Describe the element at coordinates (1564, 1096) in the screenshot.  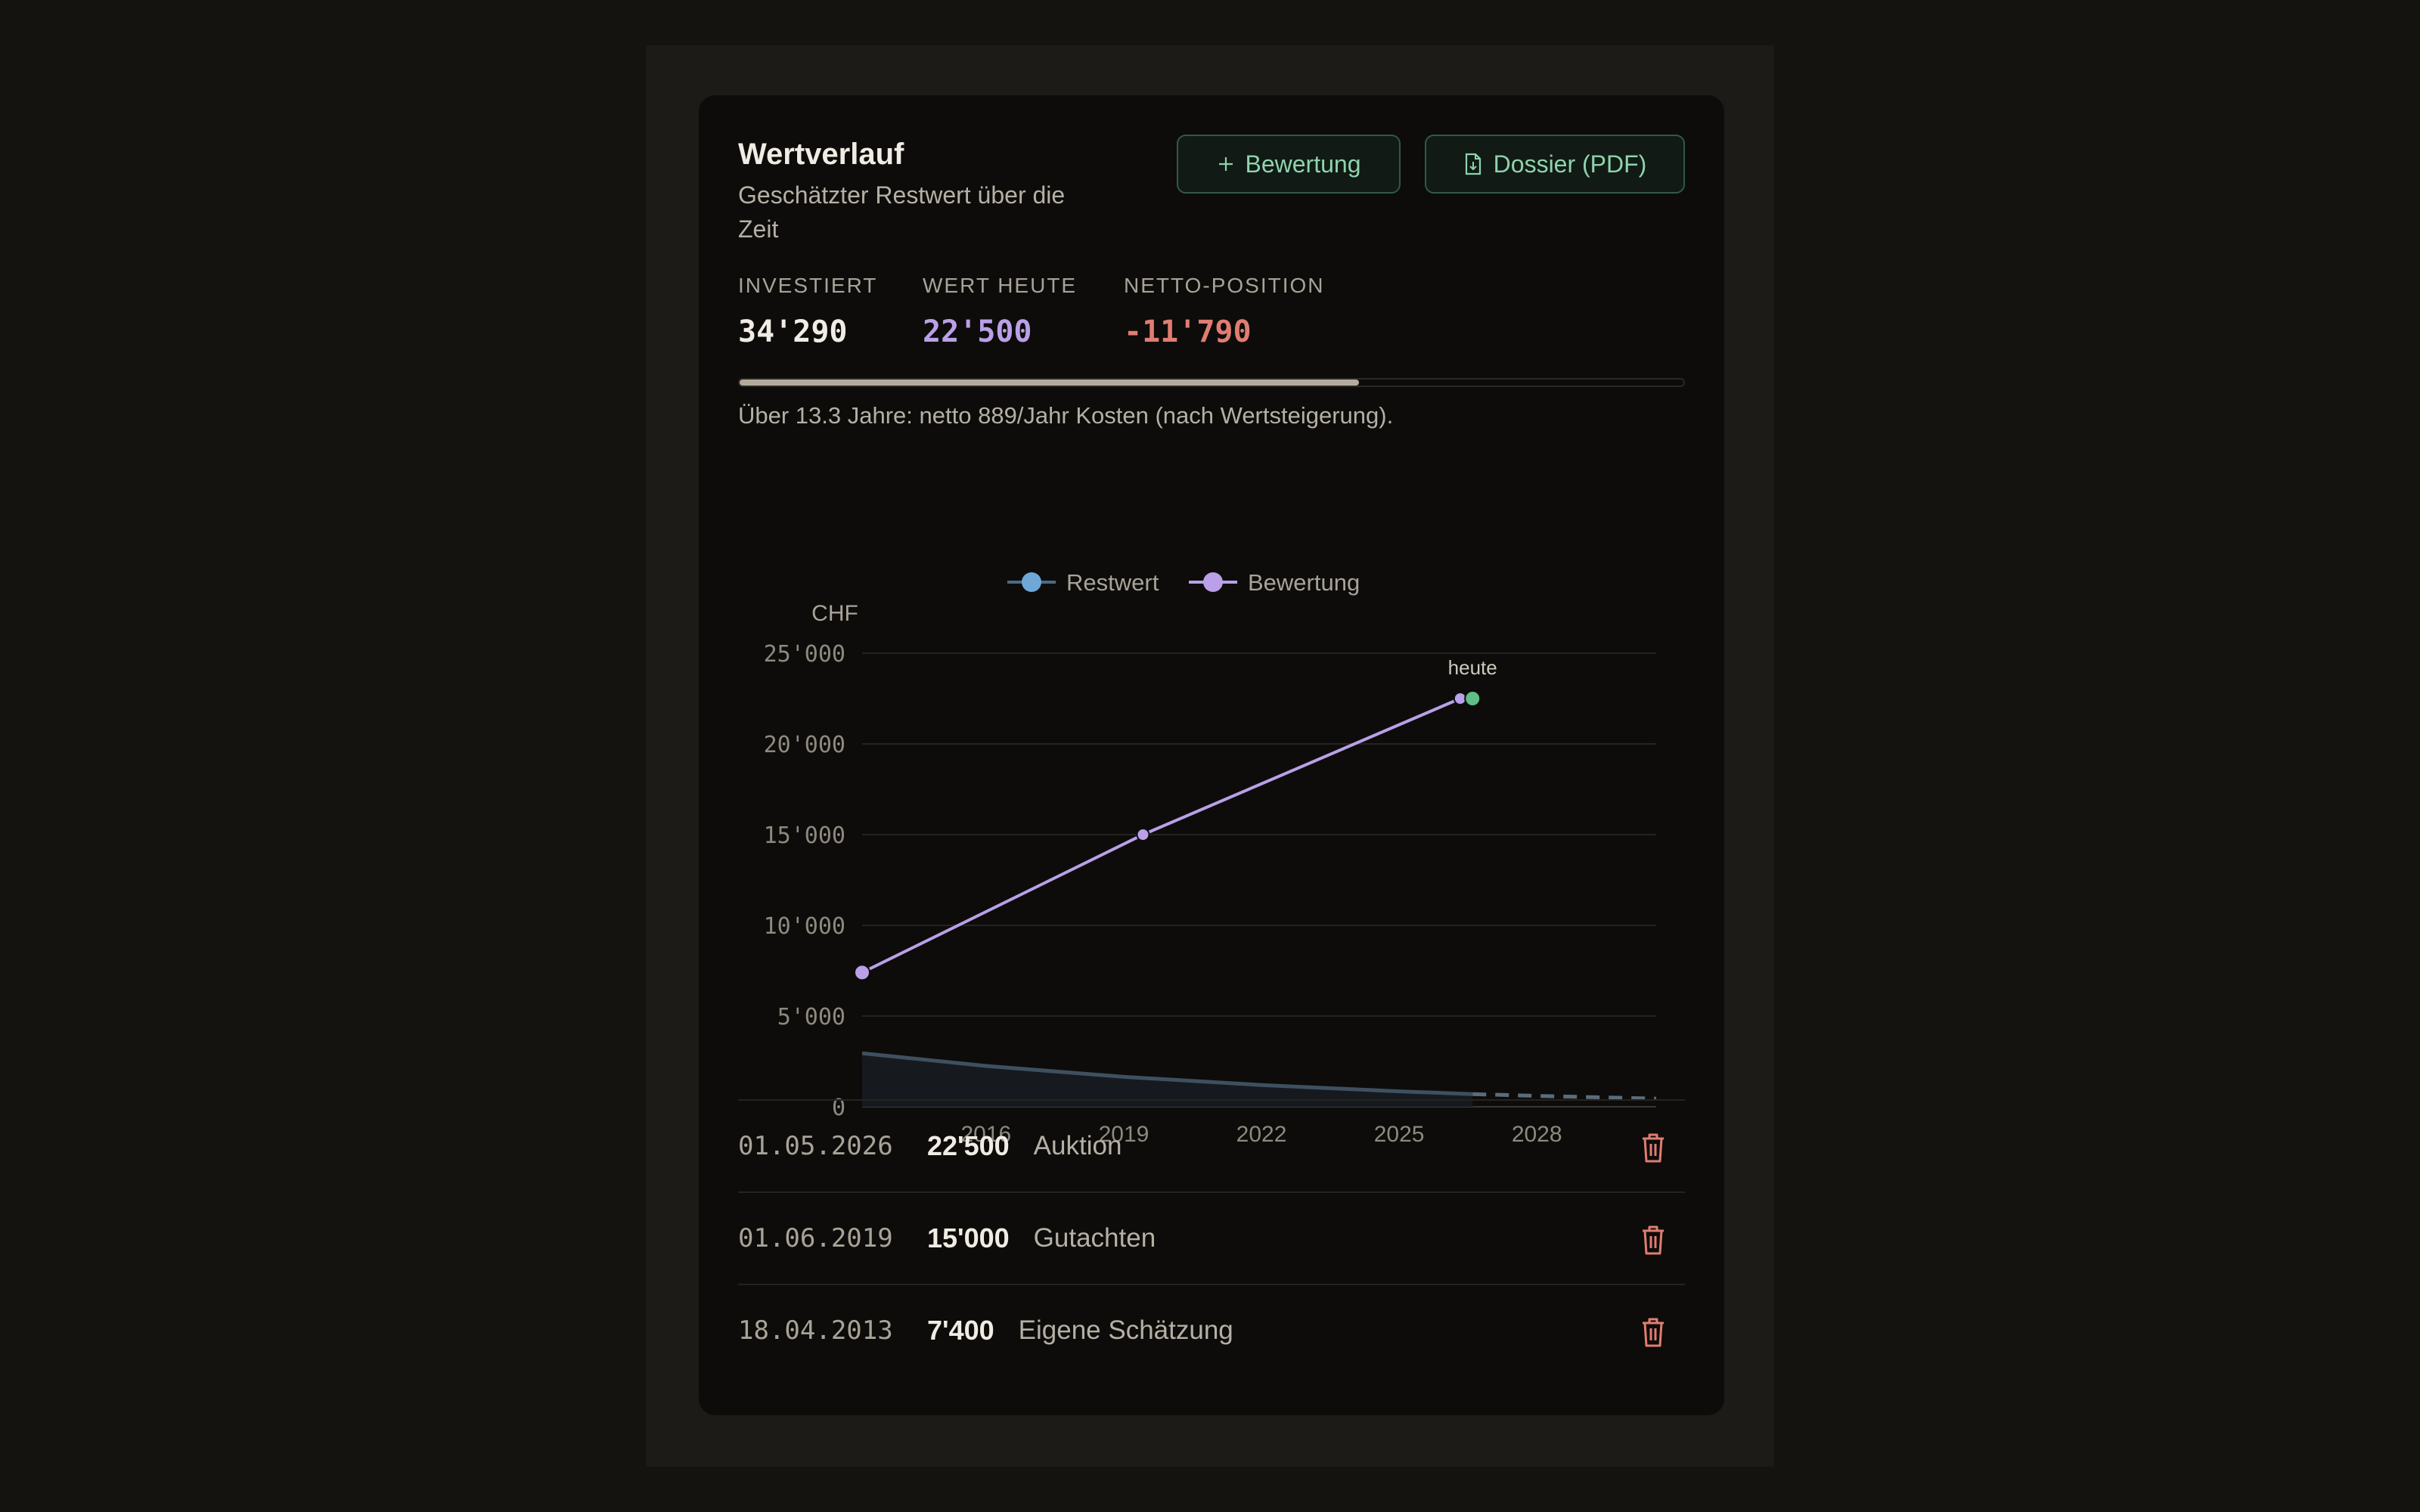
I see `restwert-projection-line` at that location.